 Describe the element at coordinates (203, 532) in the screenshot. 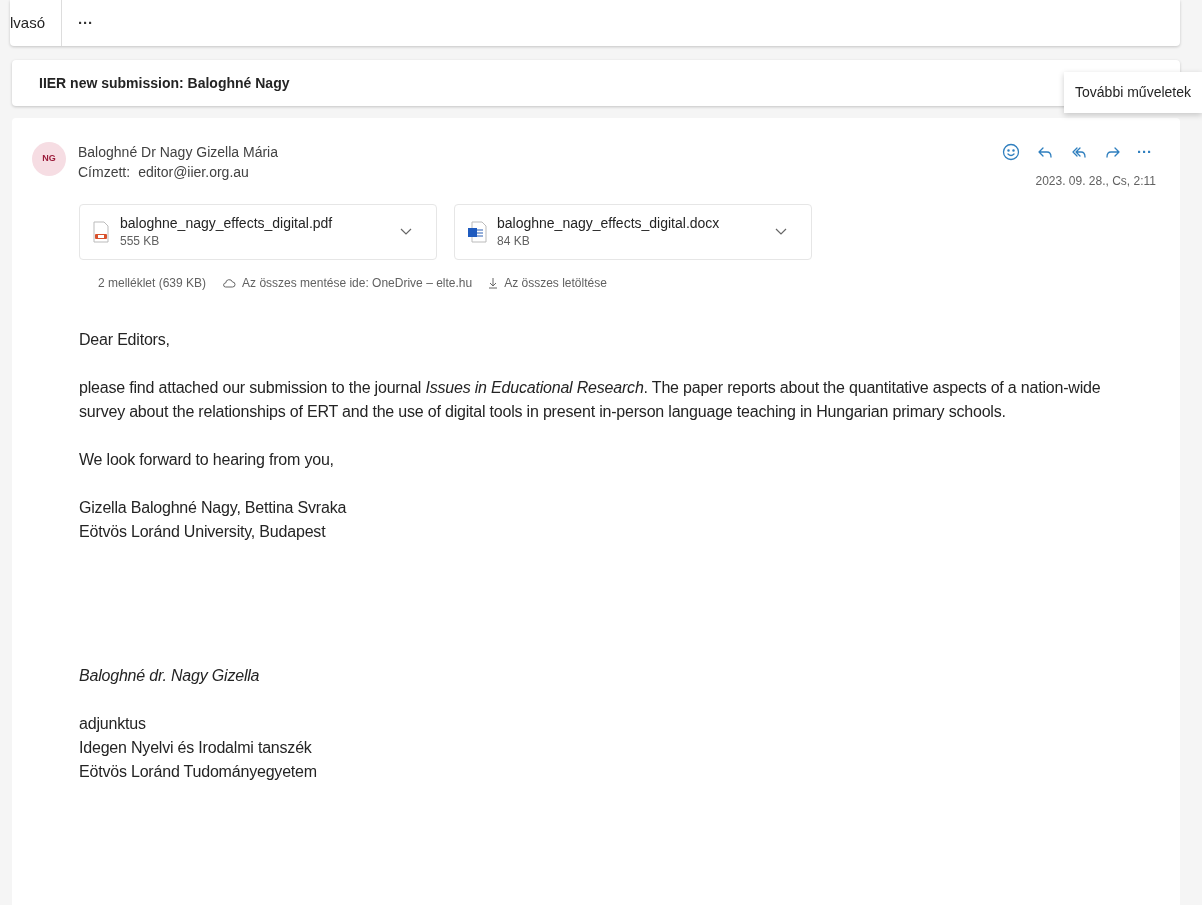

I see `body-line: Eötvös Loránd University, Budapest` at that location.